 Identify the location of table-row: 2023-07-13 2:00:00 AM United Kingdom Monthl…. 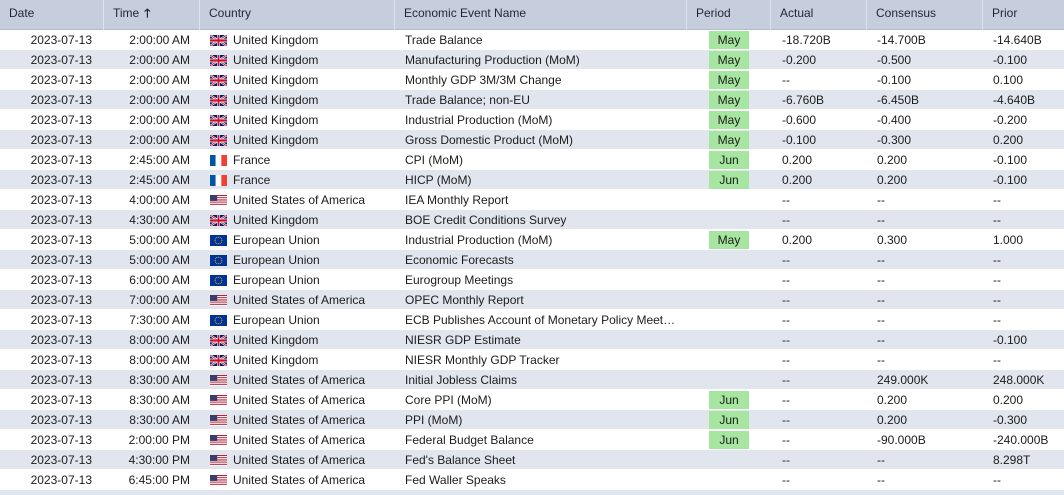
(532, 80).